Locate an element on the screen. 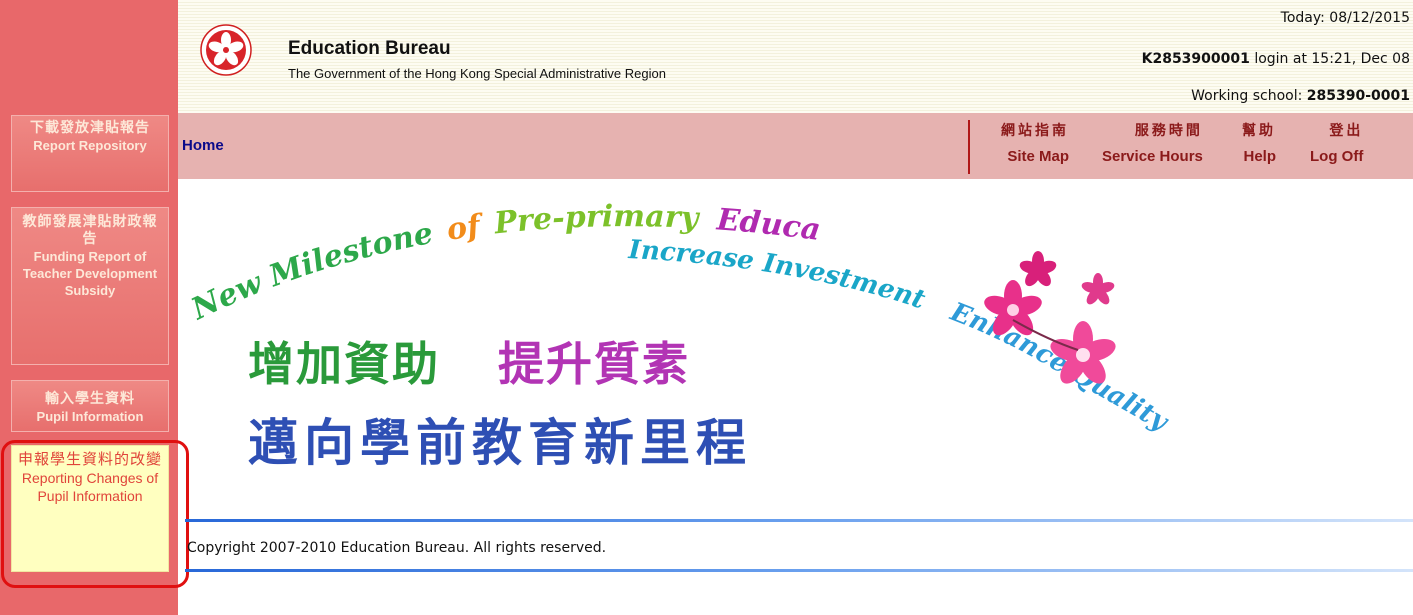  sidebar-item-label-zh: 申報學生資料的改變 is located at coordinates (90, 459).